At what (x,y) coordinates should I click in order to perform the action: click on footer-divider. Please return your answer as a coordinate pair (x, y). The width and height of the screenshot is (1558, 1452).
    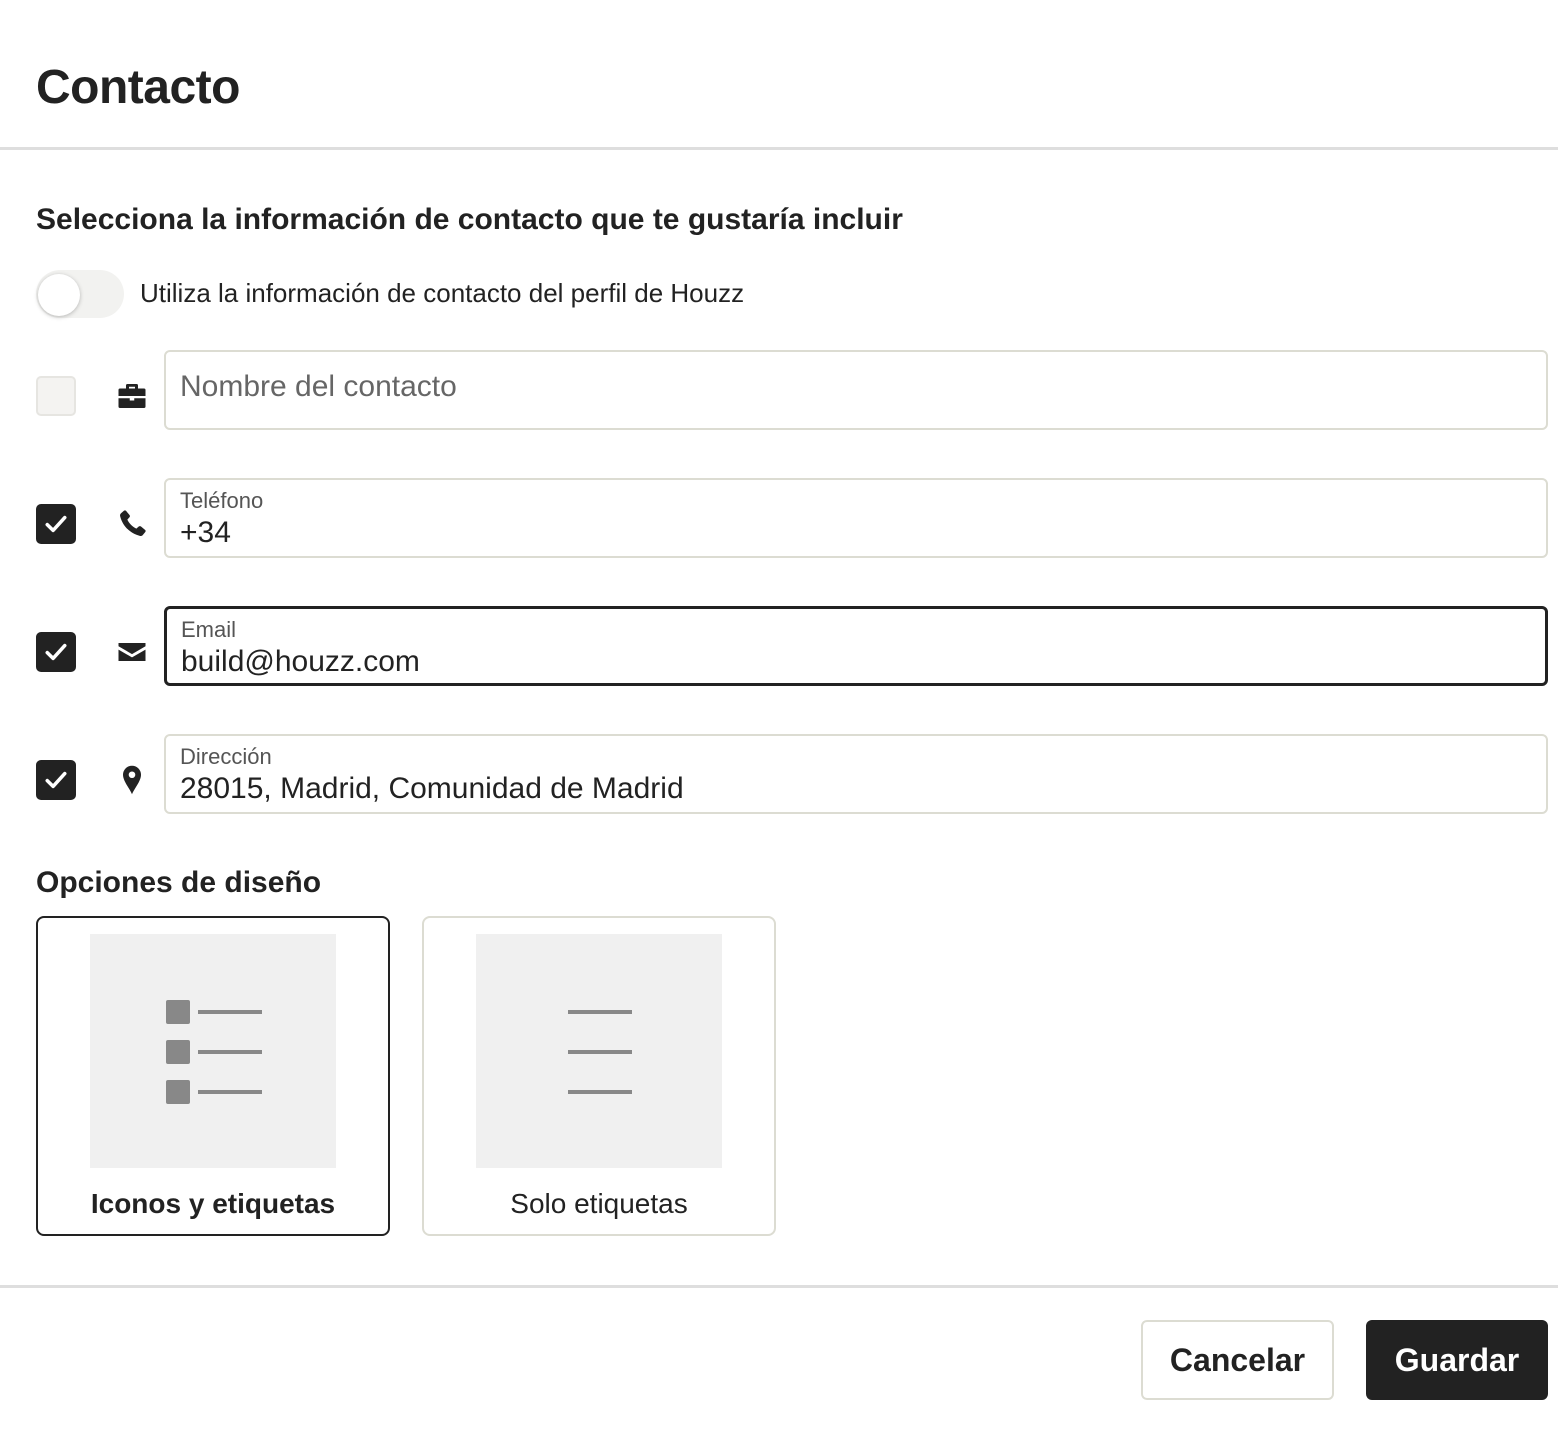
    Looking at the image, I should click on (779, 1286).